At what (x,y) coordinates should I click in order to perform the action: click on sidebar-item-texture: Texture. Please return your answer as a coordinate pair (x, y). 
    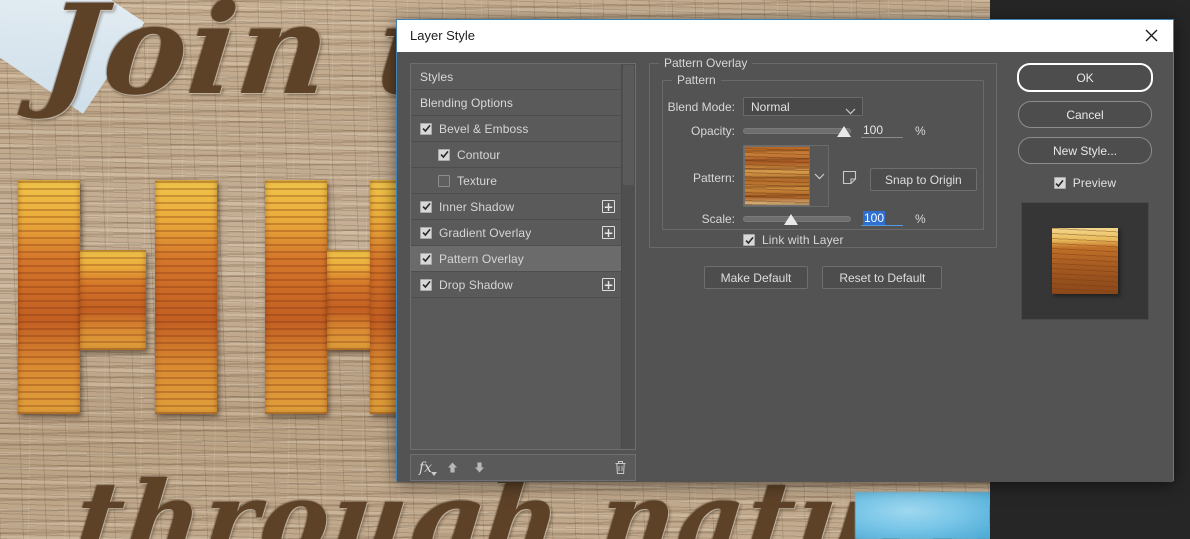
    Looking at the image, I should click on (516, 181).